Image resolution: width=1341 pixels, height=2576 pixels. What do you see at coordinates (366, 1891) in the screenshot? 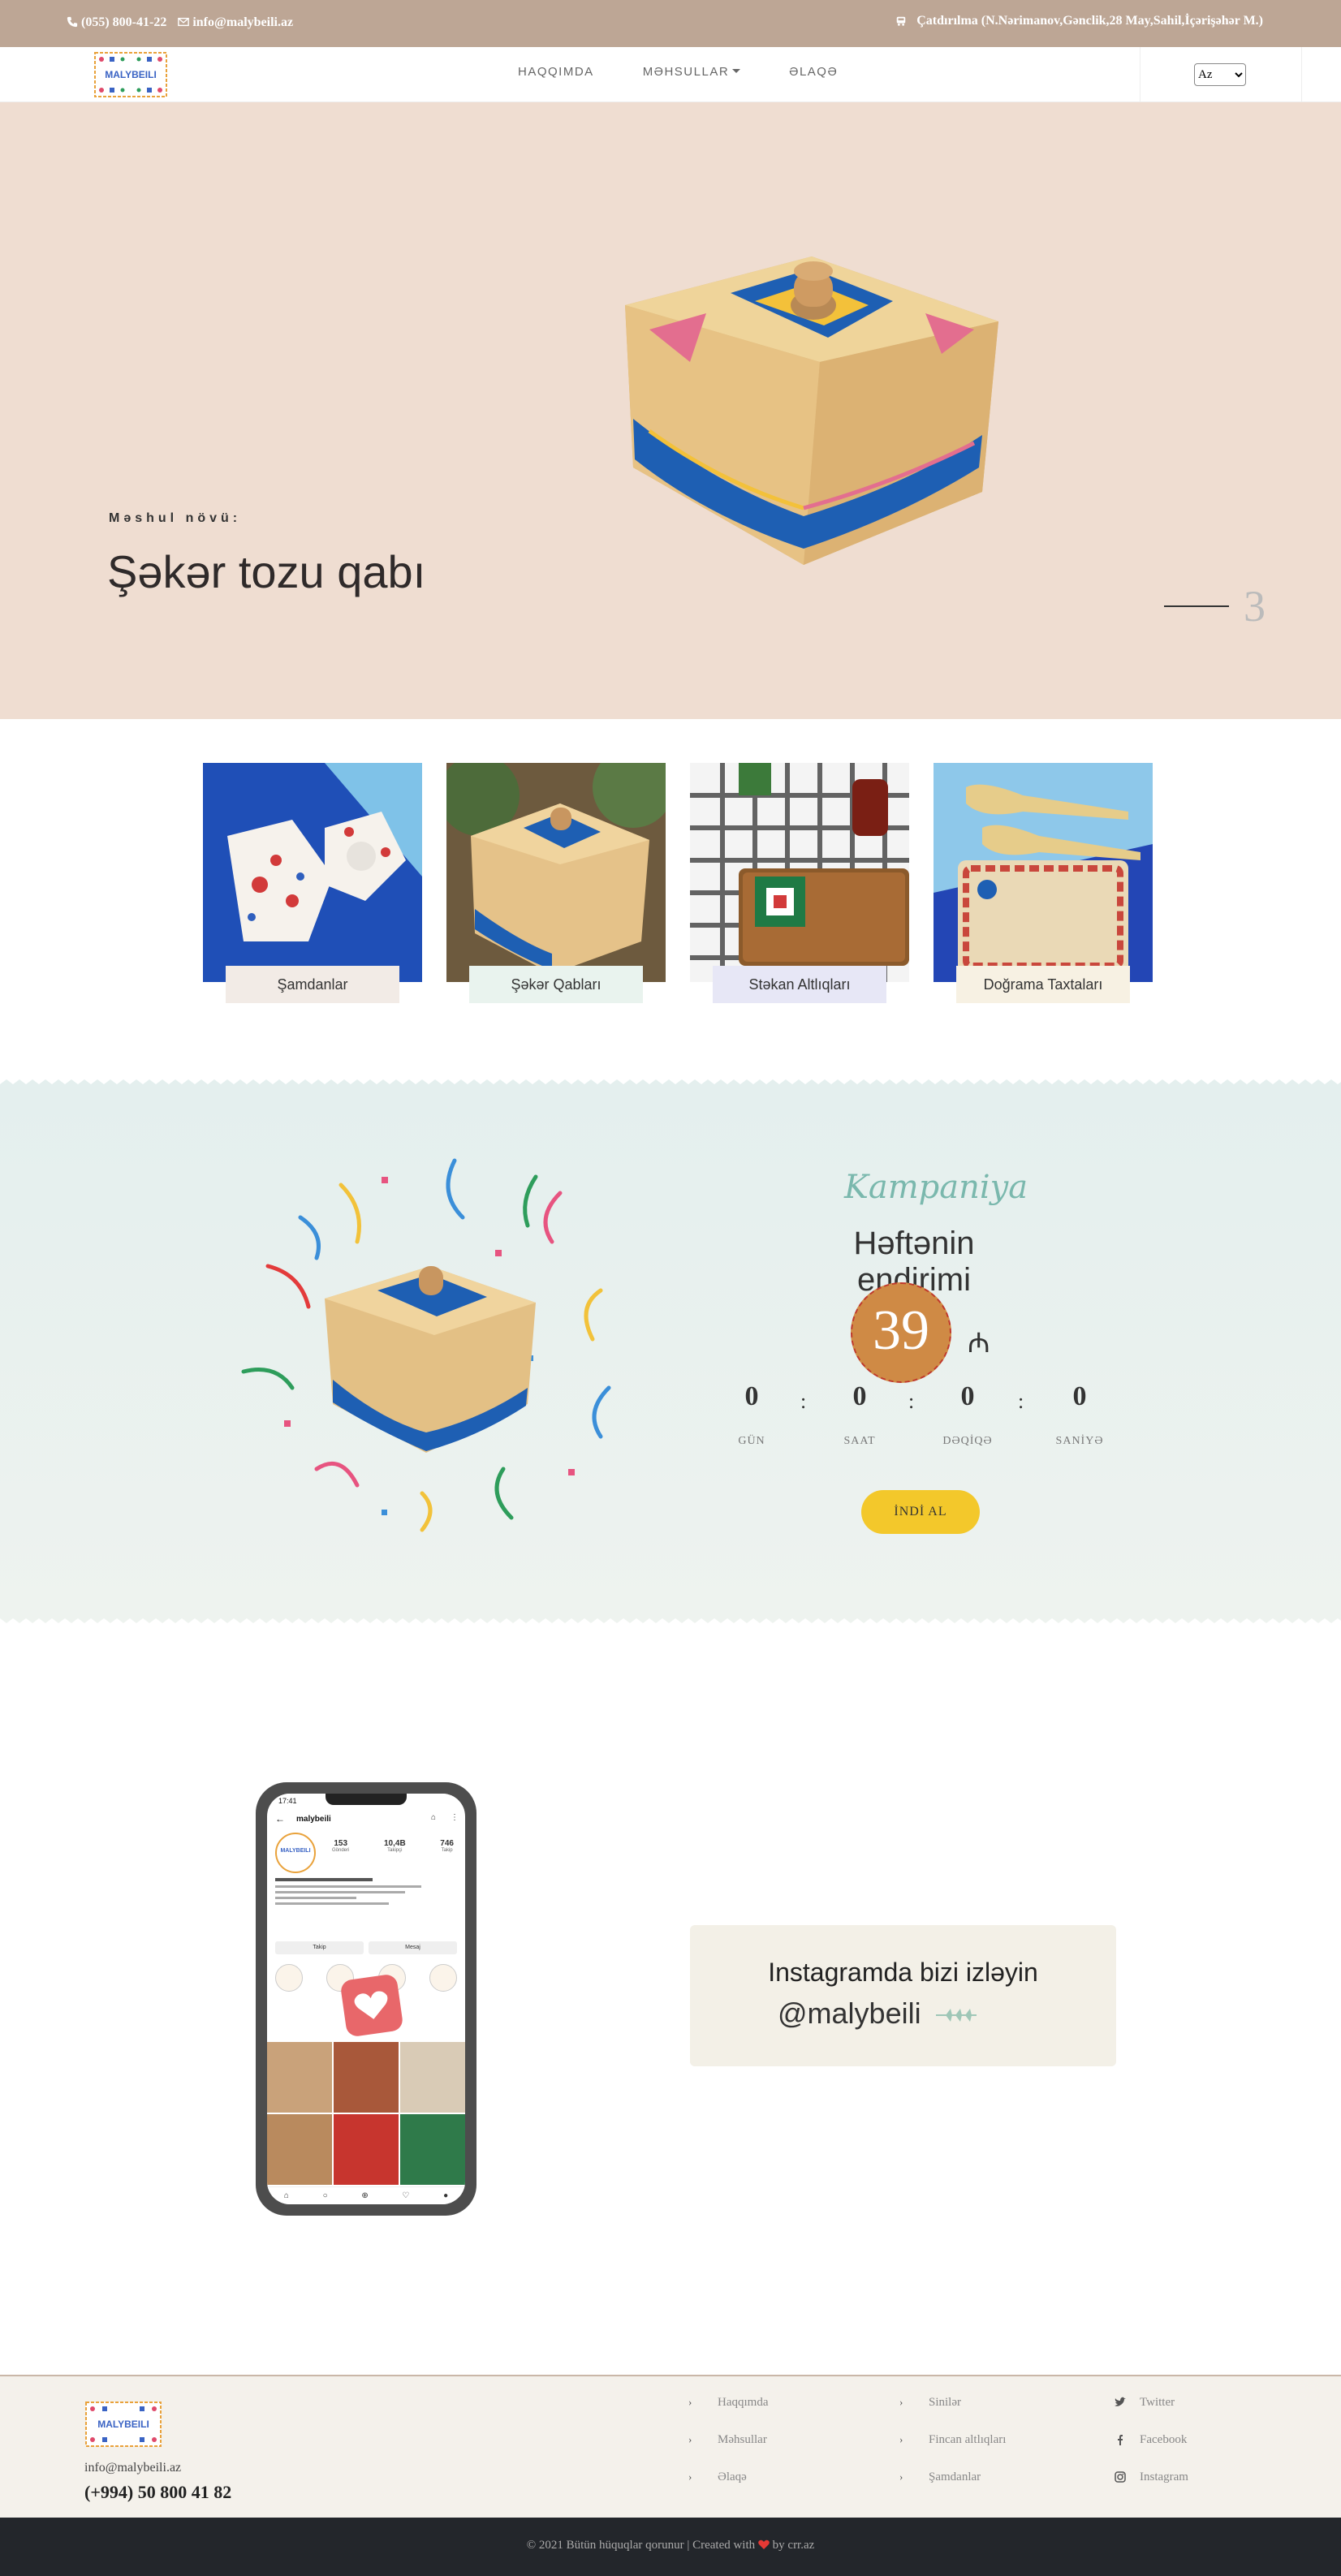
I see `profile-bio` at bounding box center [366, 1891].